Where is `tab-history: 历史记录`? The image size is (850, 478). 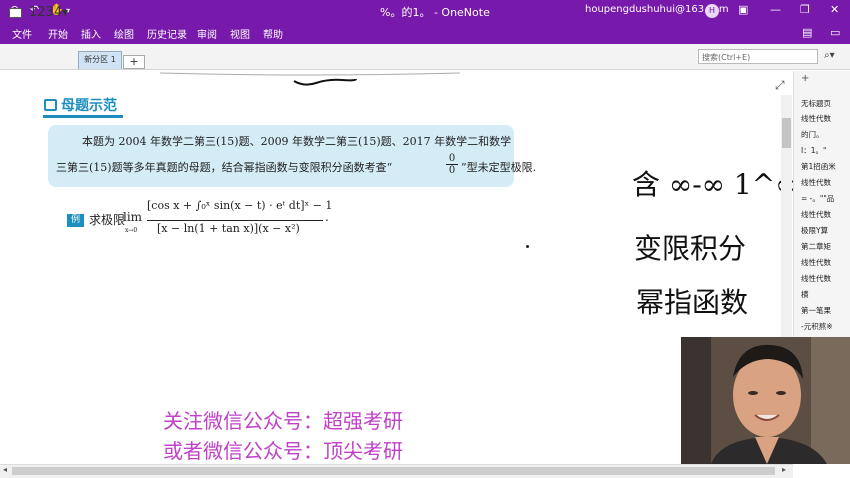
tab-history: 历史记录 is located at coordinates (167, 33).